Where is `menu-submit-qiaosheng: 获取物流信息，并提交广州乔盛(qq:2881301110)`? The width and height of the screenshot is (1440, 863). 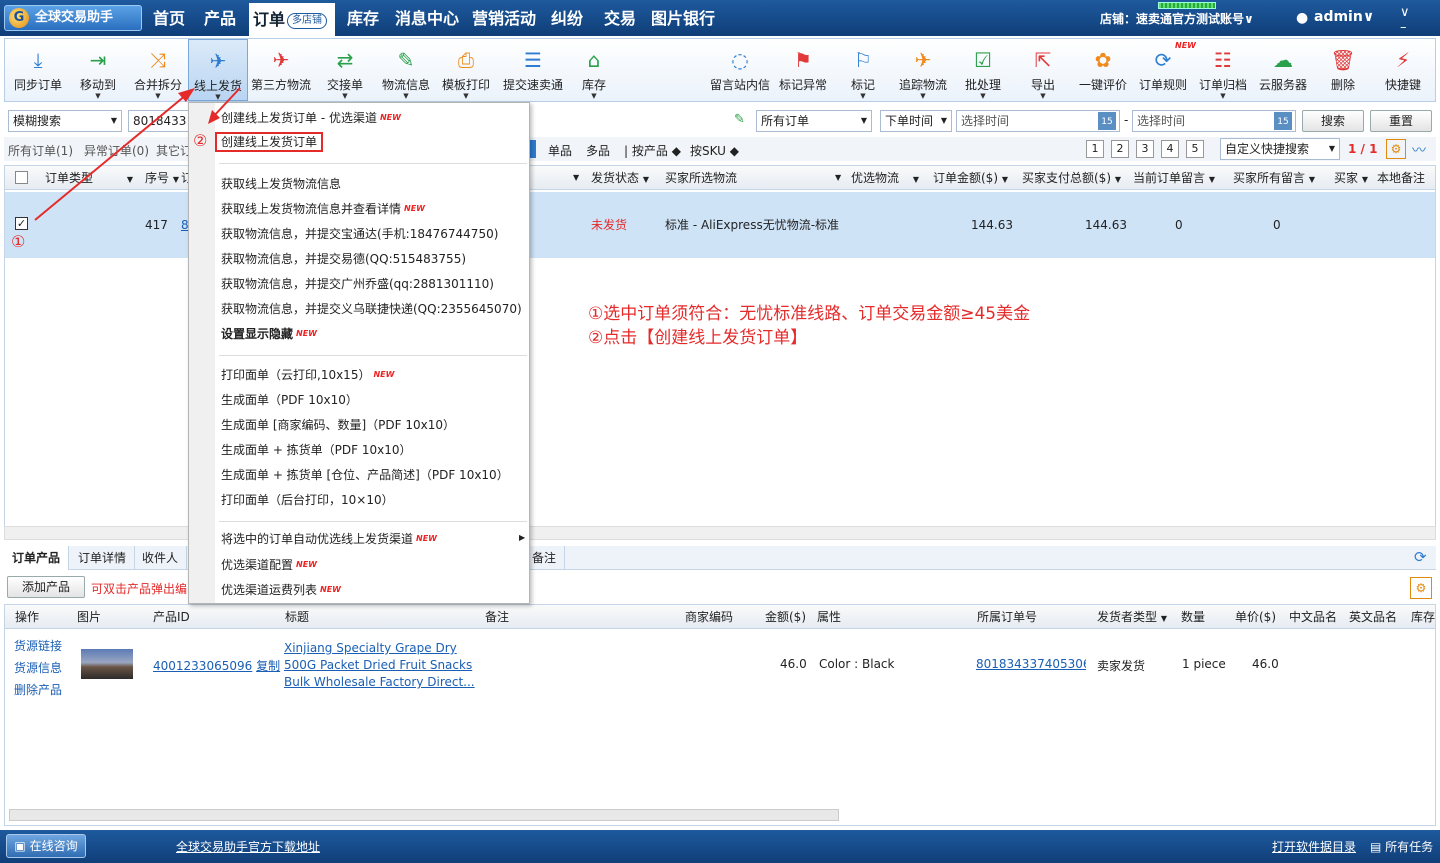
menu-submit-qiaosheng: 获取物流信息，并提交广州乔盛(qq:2881301110) is located at coordinates (357, 284).